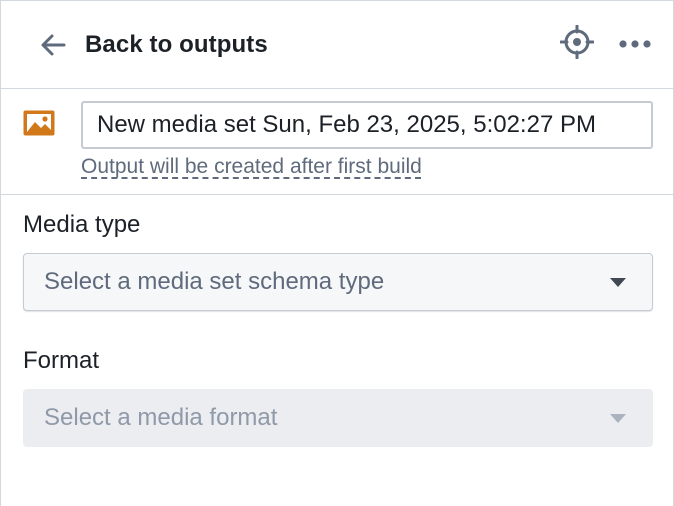 The image size is (674, 506). Describe the element at coordinates (161, 417) in the screenshot. I see `format-placeholder: Select a media format` at that location.